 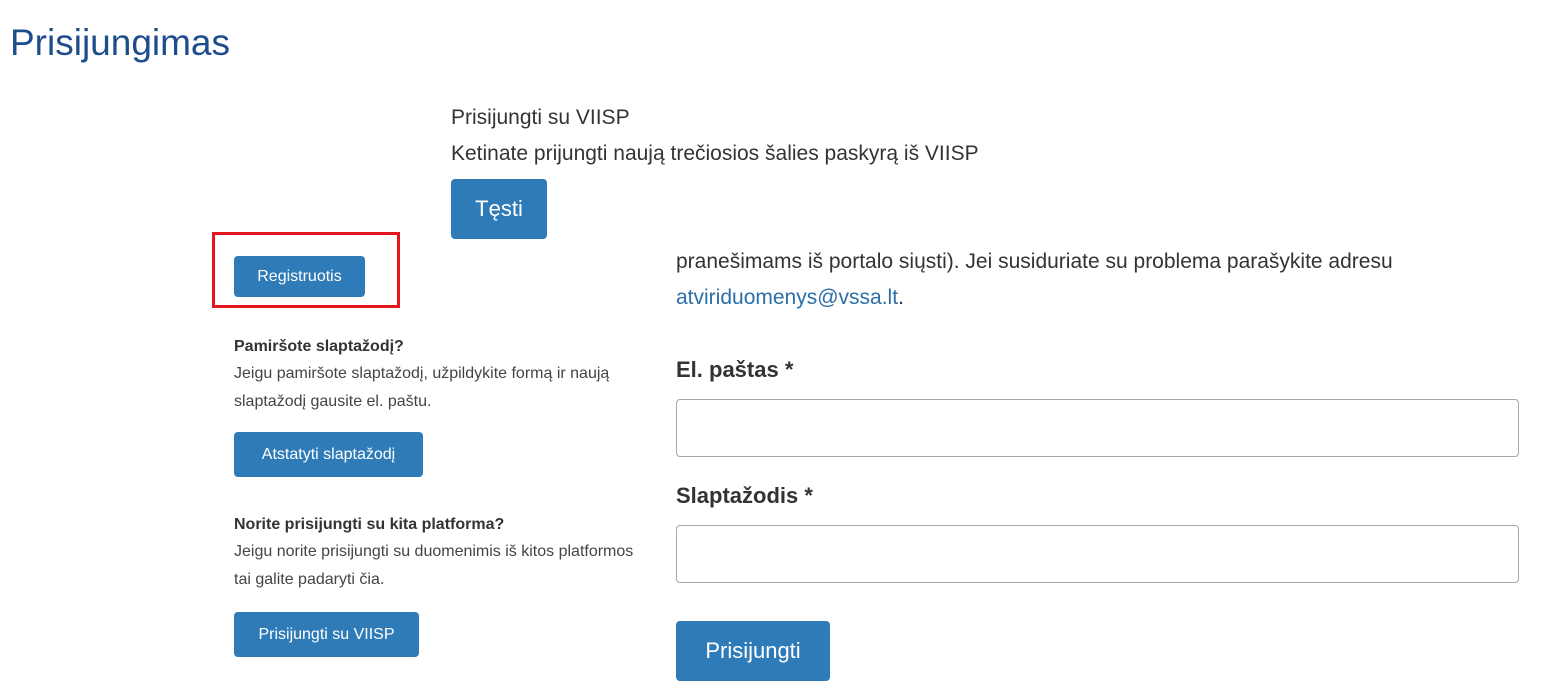 I want to click on other-platform-heading: Norite prisijungti su kita platforma?, so click(x=369, y=524).